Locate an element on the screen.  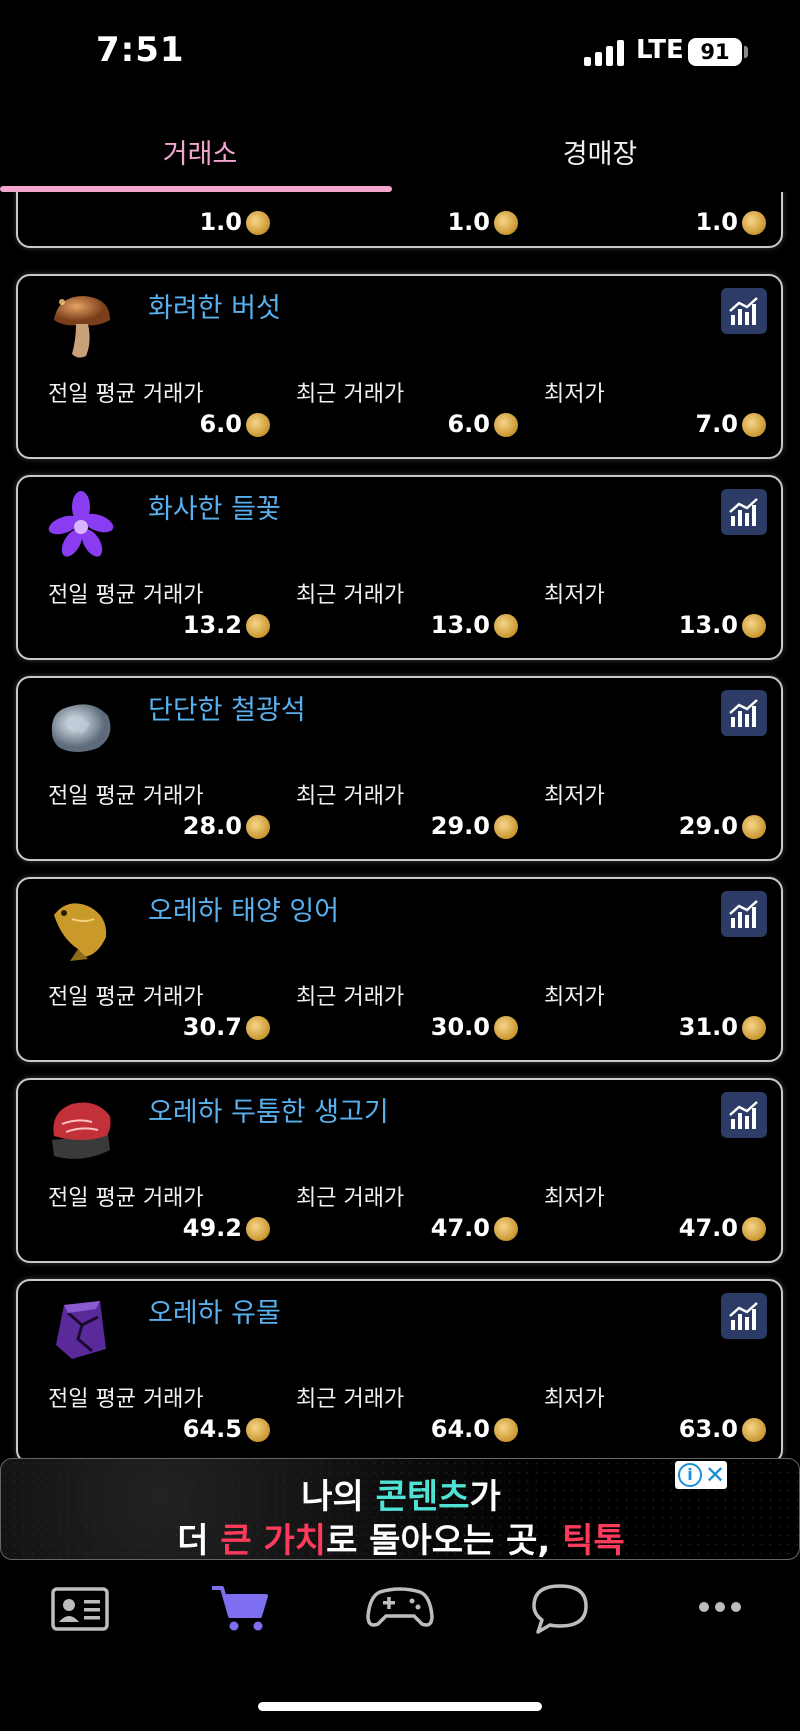
ad-banner: 나의 콘텐츠가 더 큰 가치로 돌아오는 곳, 틱톡 i ✕ is located at coordinates (400, 1509).